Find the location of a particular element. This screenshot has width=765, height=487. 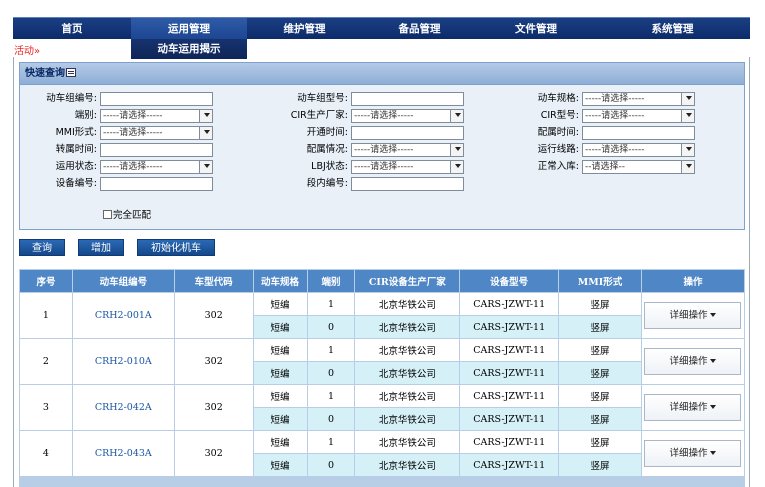

breadcrumb-item: 活动 is located at coordinates (24, 51).